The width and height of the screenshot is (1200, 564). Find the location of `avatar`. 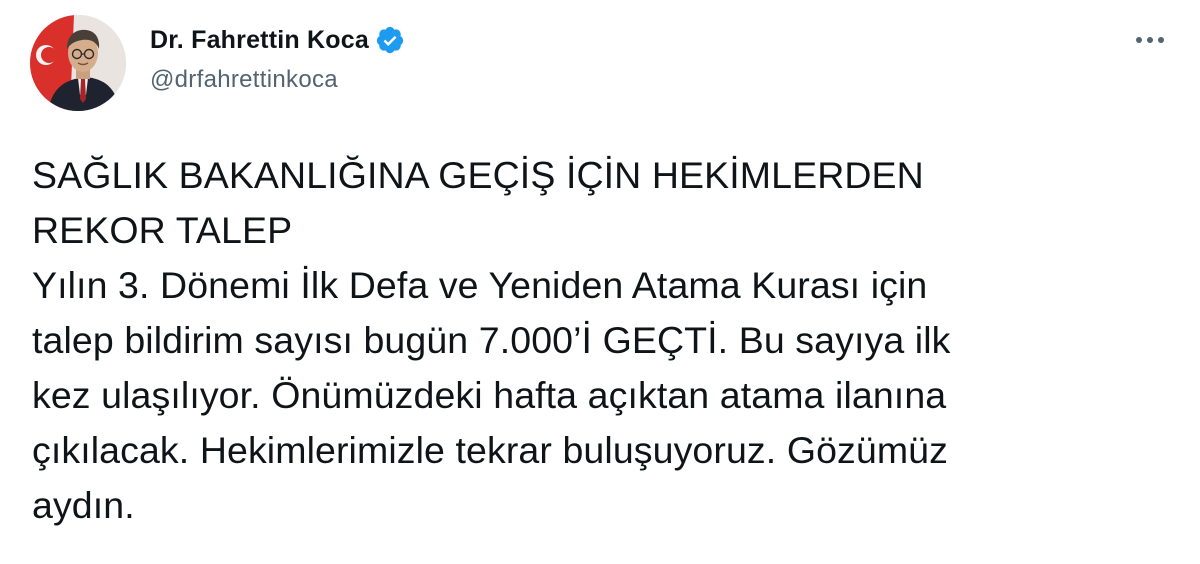

avatar is located at coordinates (78, 63).